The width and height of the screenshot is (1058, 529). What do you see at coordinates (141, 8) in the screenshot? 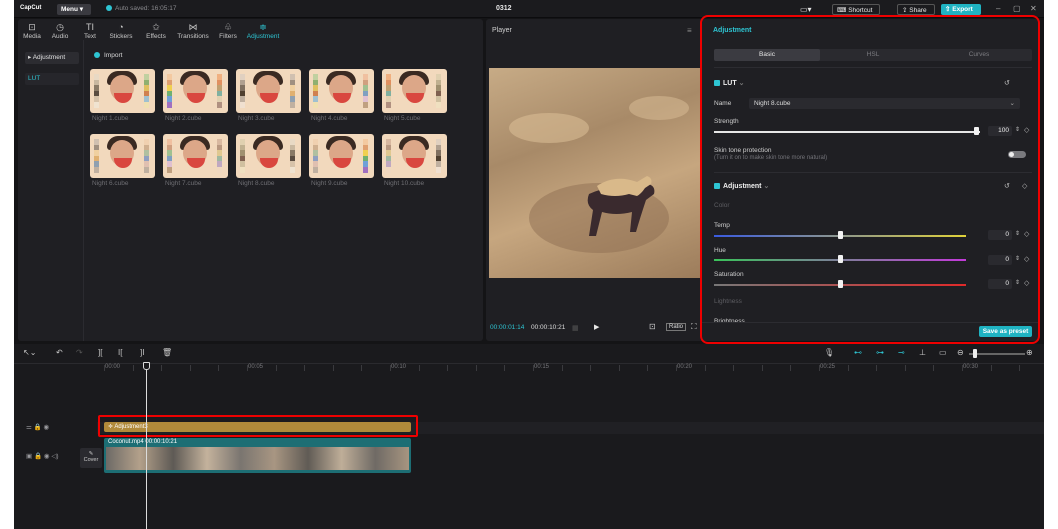
I see `autosave-status: Auto saved: 16:05:17` at bounding box center [141, 8].